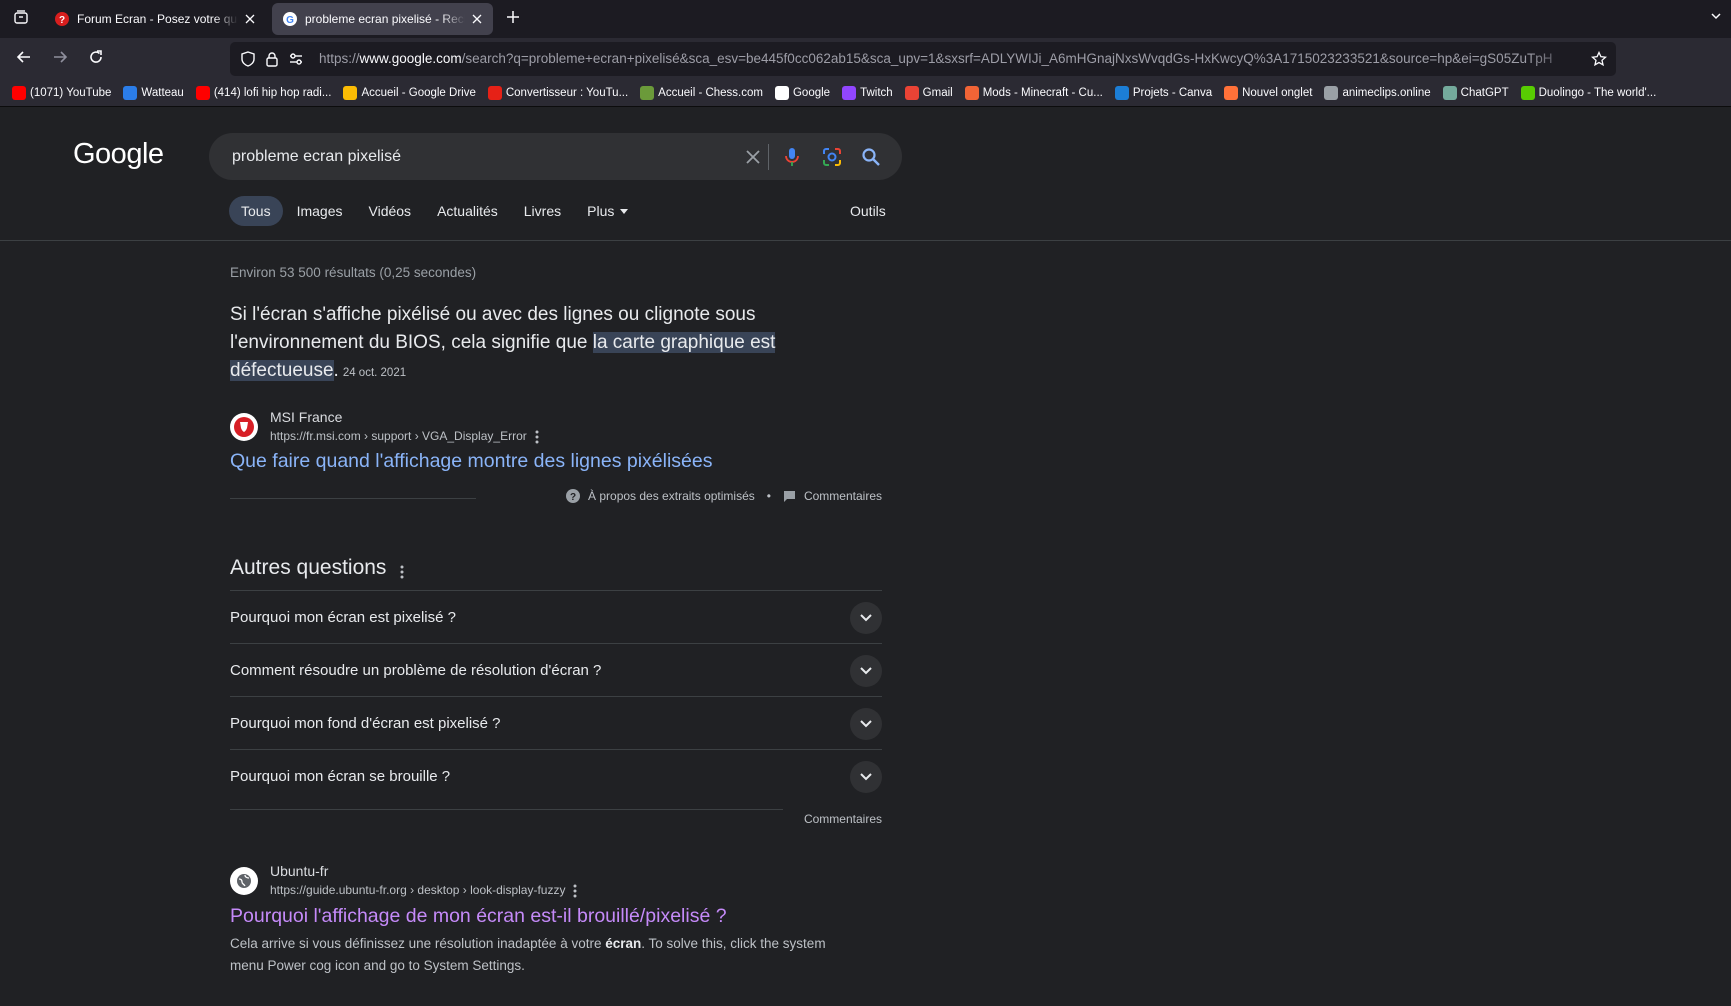  What do you see at coordinates (153, 93) in the screenshot?
I see `bookmark-item: Watteau` at bounding box center [153, 93].